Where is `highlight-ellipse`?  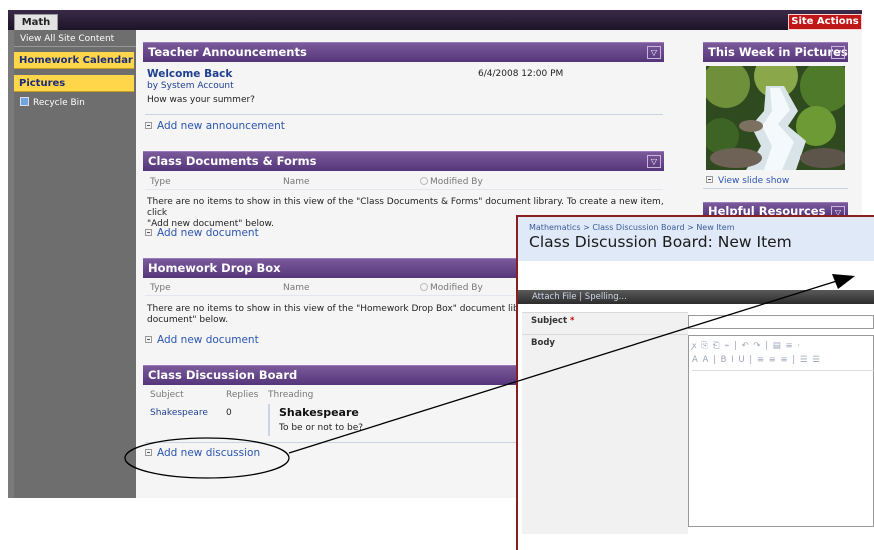
highlight-ellipse is located at coordinates (207, 458).